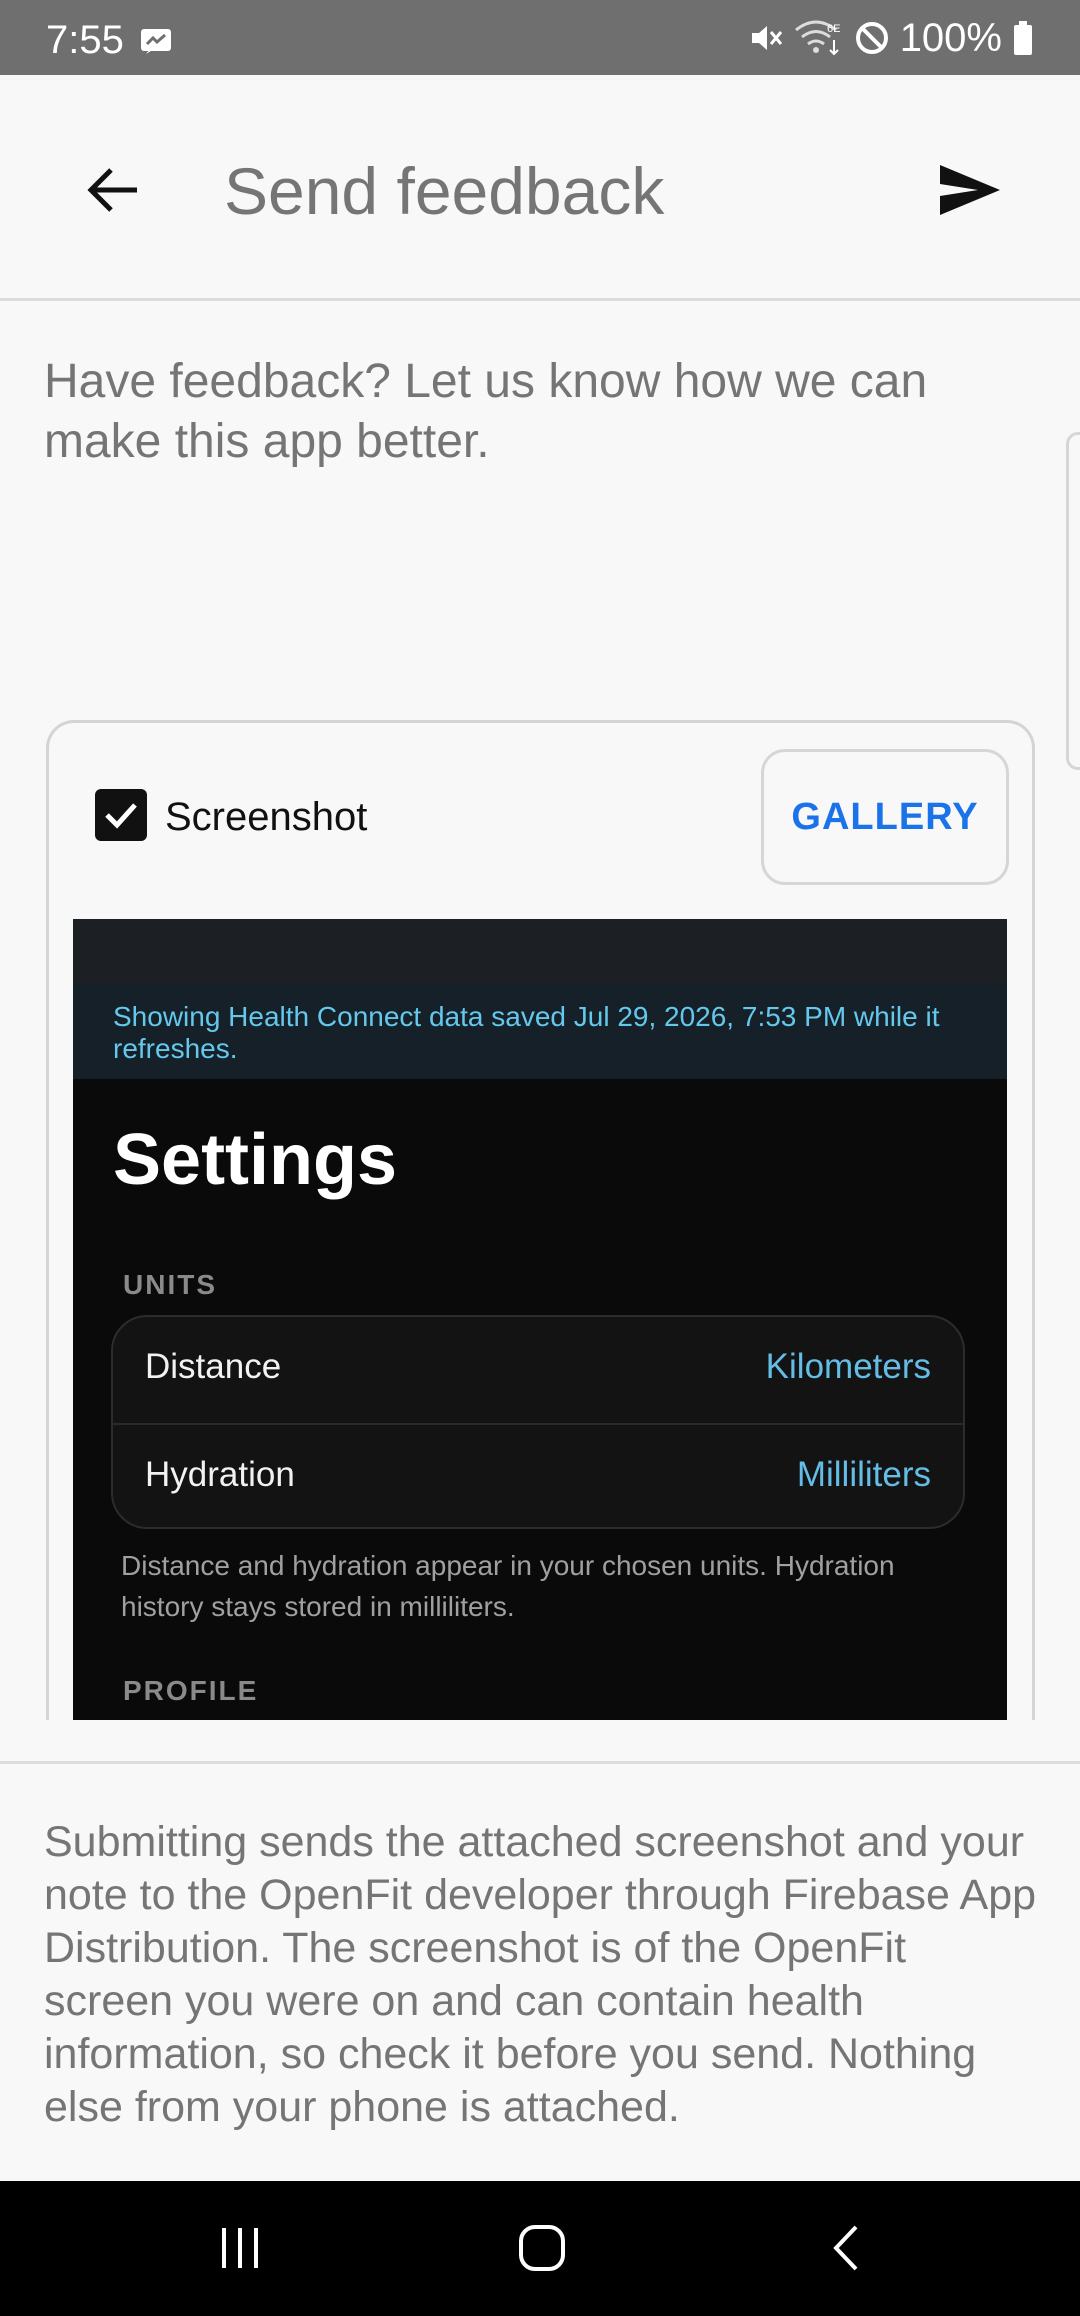 The image size is (1080, 2316). I want to click on send-icon, so click(970, 190).